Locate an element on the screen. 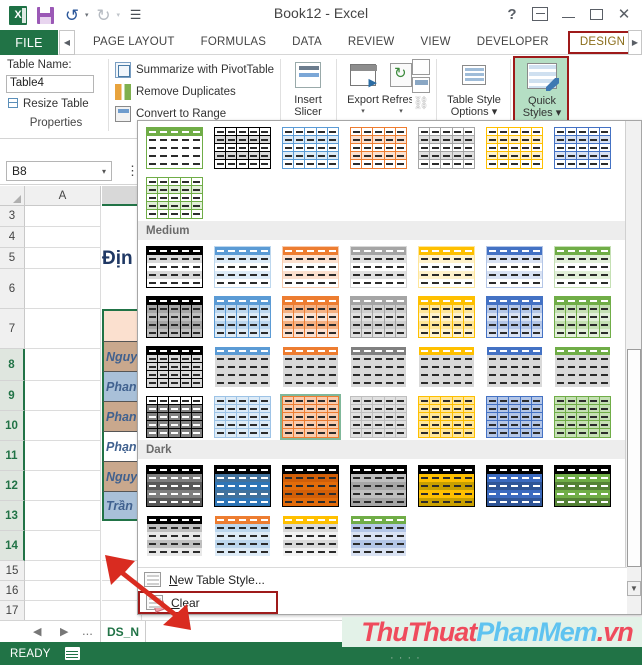 The image size is (642, 665). table-style-thumb-dark-darkblue is located at coordinates (514, 486).